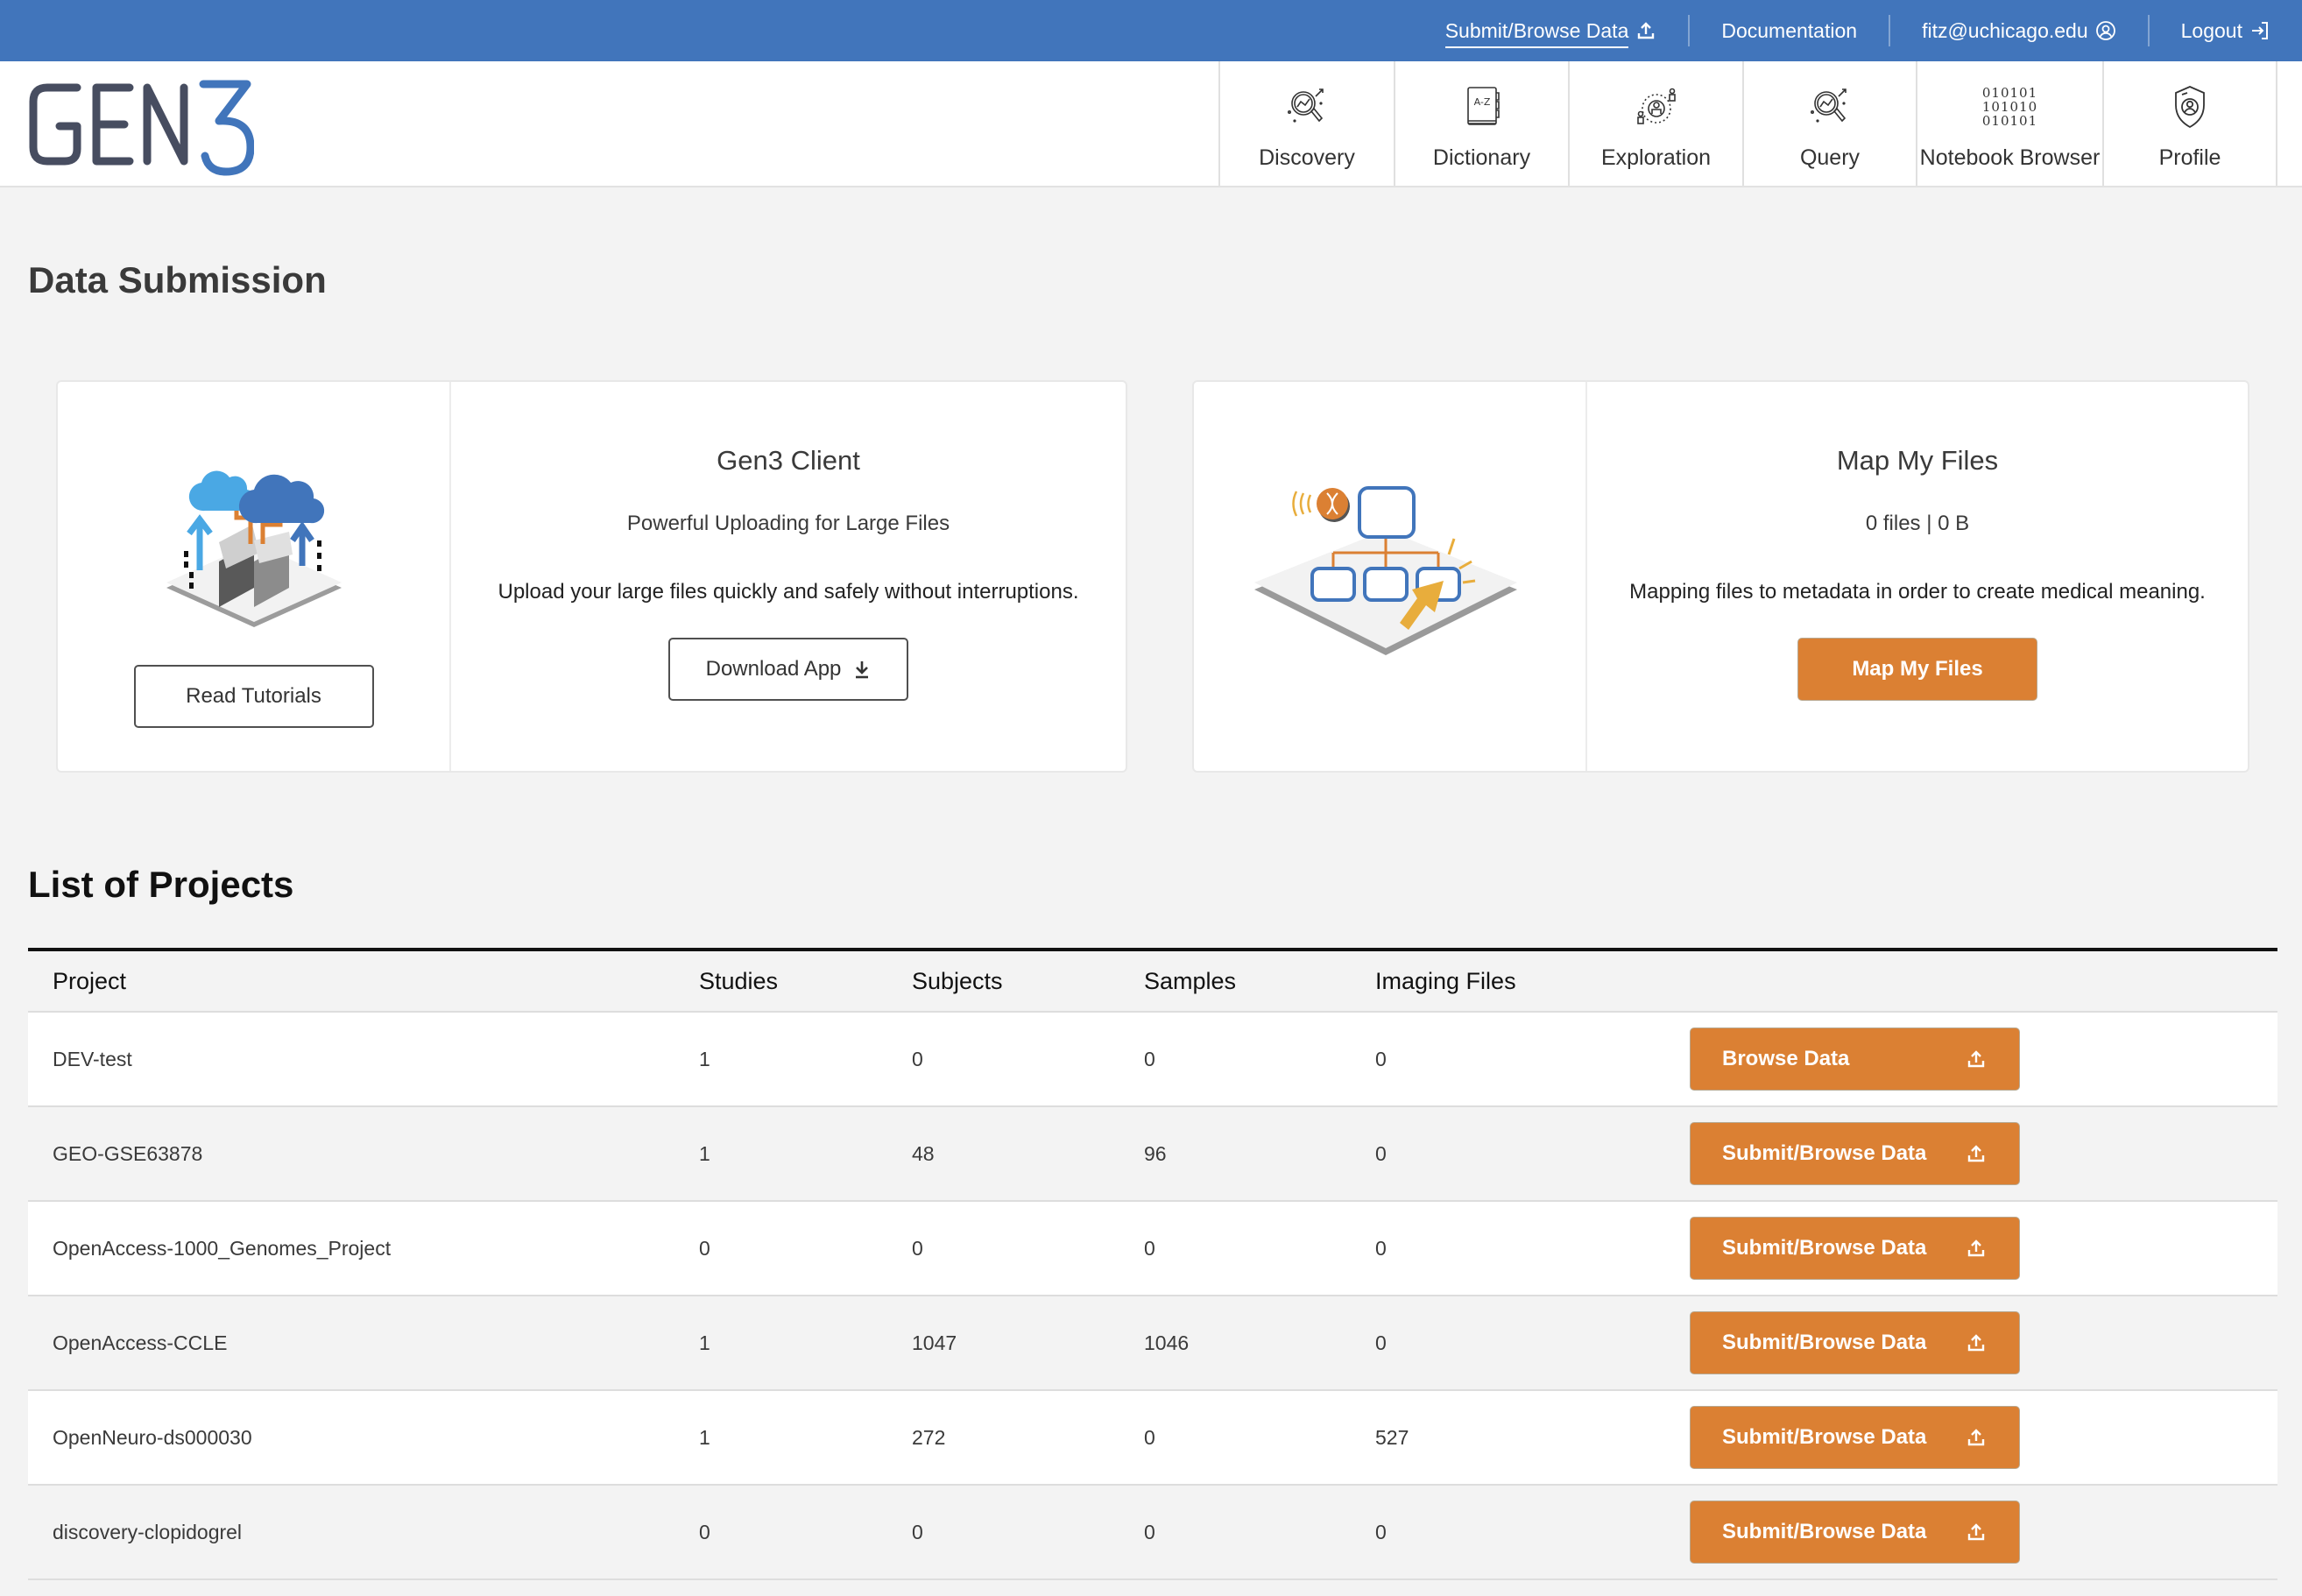 The height and width of the screenshot is (1596, 2302). I want to click on project-name-cell: DEV-test, so click(92, 1058).